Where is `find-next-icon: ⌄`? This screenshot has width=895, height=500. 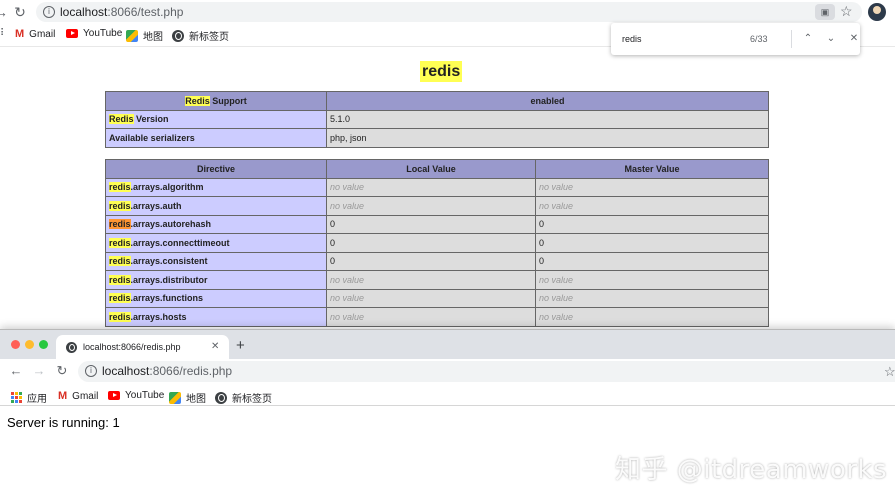 find-next-icon: ⌄ is located at coordinates (831, 39).